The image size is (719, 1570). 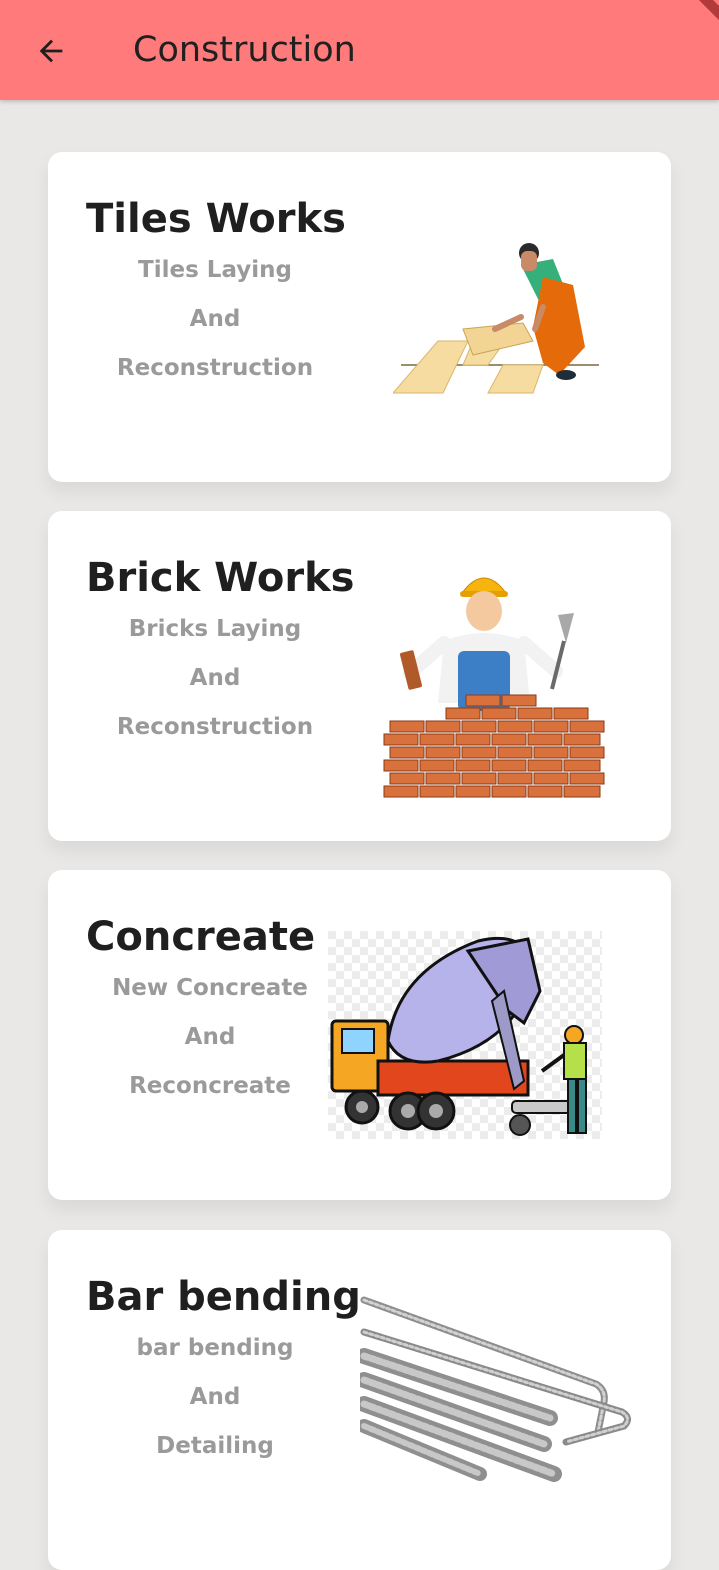 I want to click on card-subtitle: Detailing, so click(x=215, y=1446).